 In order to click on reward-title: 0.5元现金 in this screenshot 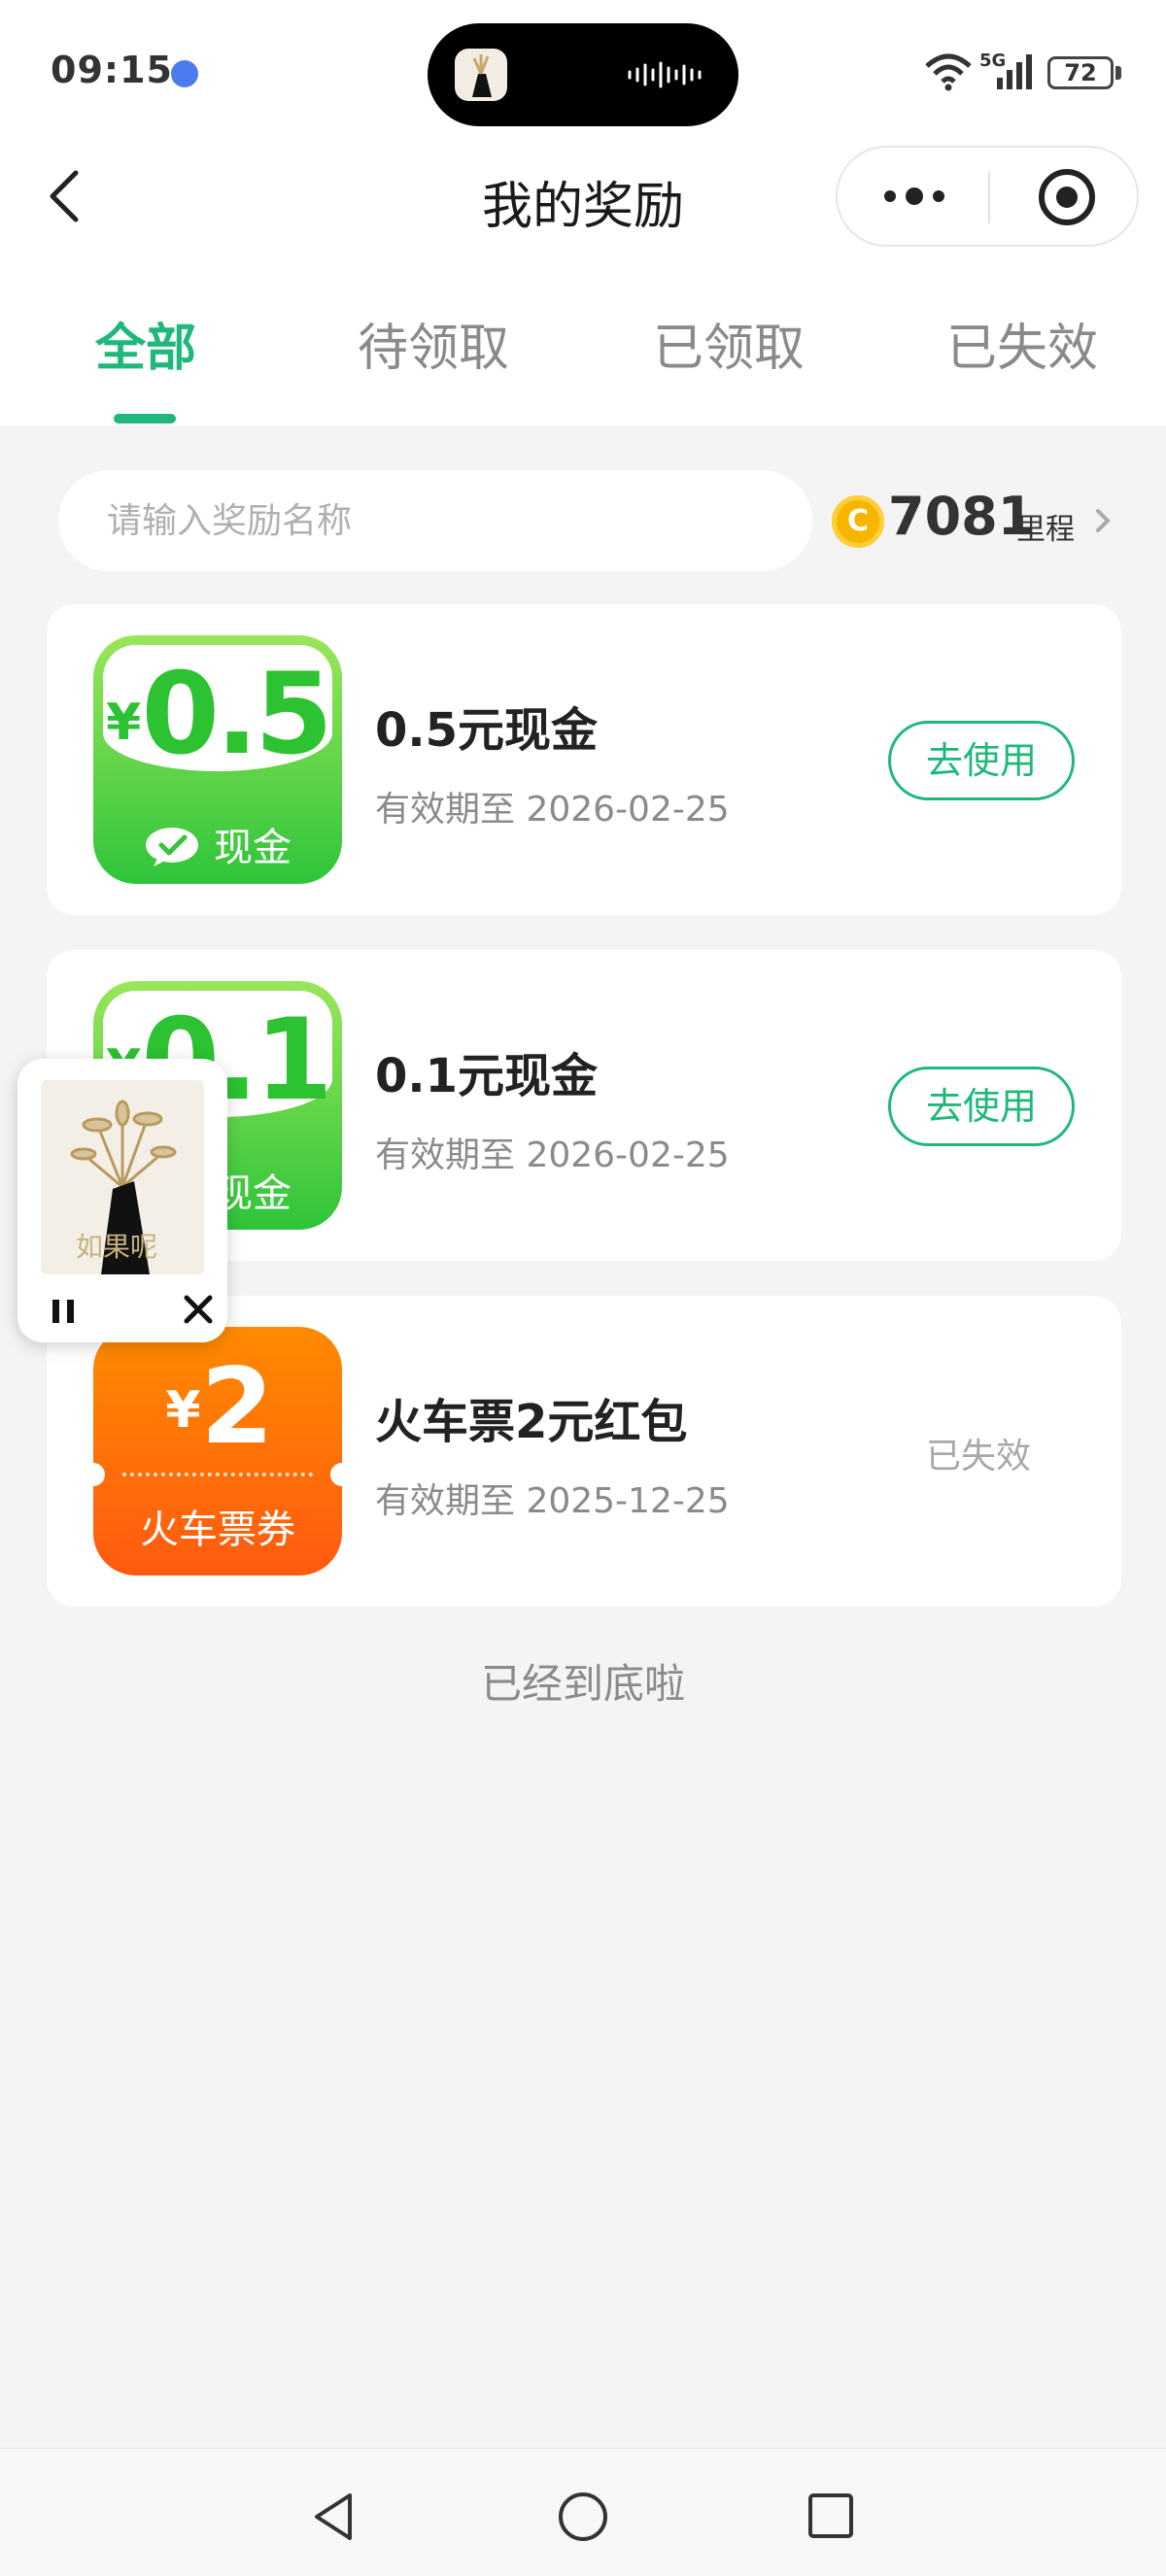, I will do `click(487, 730)`.